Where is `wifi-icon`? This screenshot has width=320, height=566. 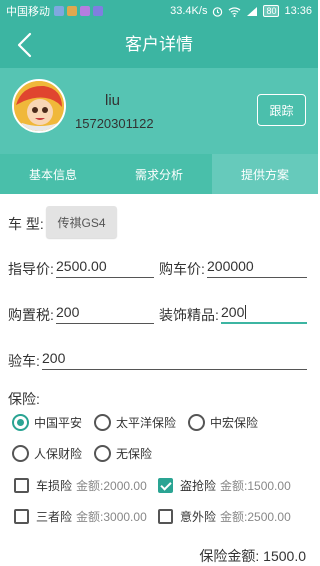
wifi-icon is located at coordinates (235, 11).